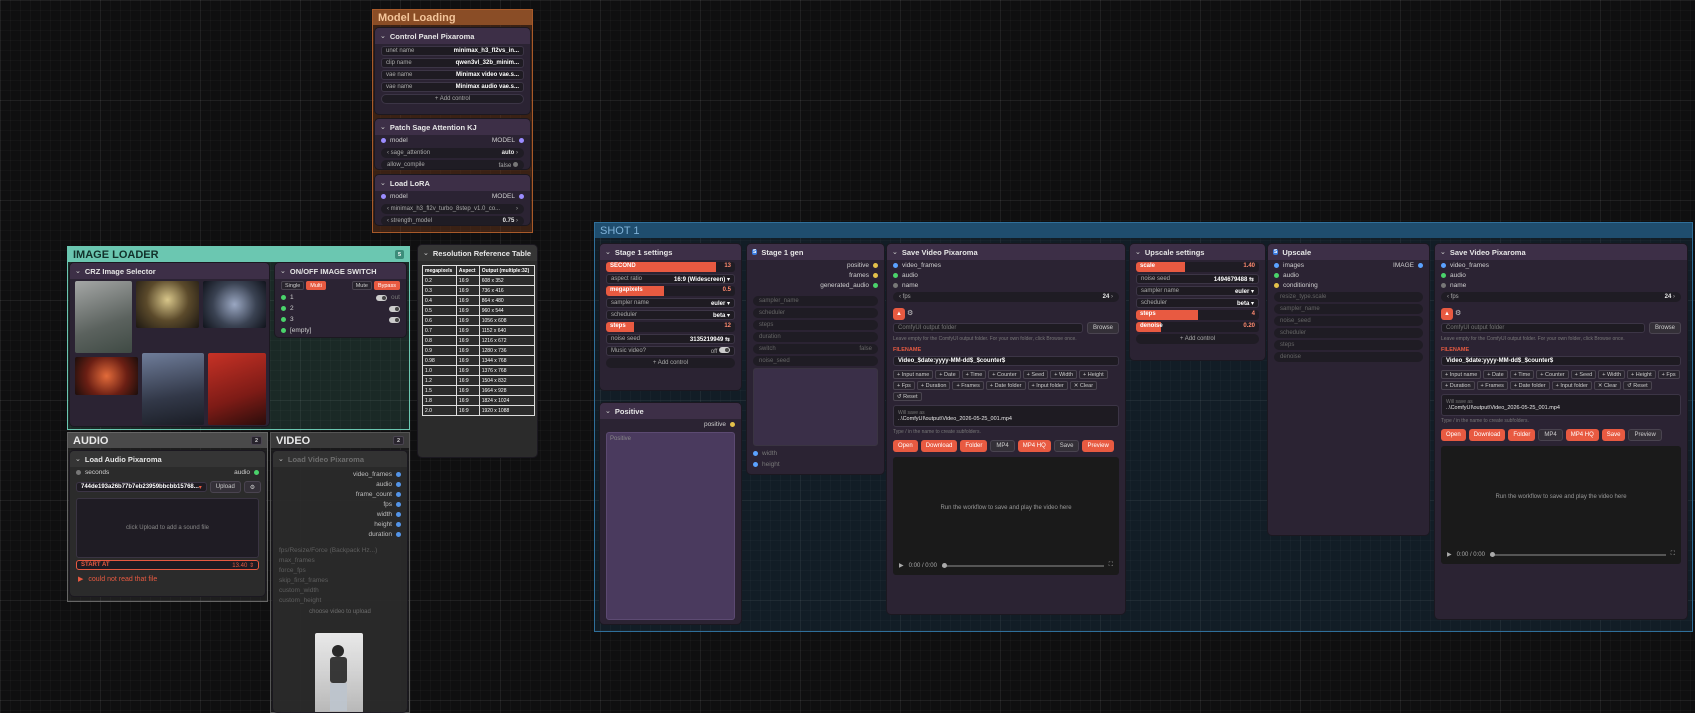  I want to click on mp4-hq-button: MP4 HQ, so click(1034, 446).